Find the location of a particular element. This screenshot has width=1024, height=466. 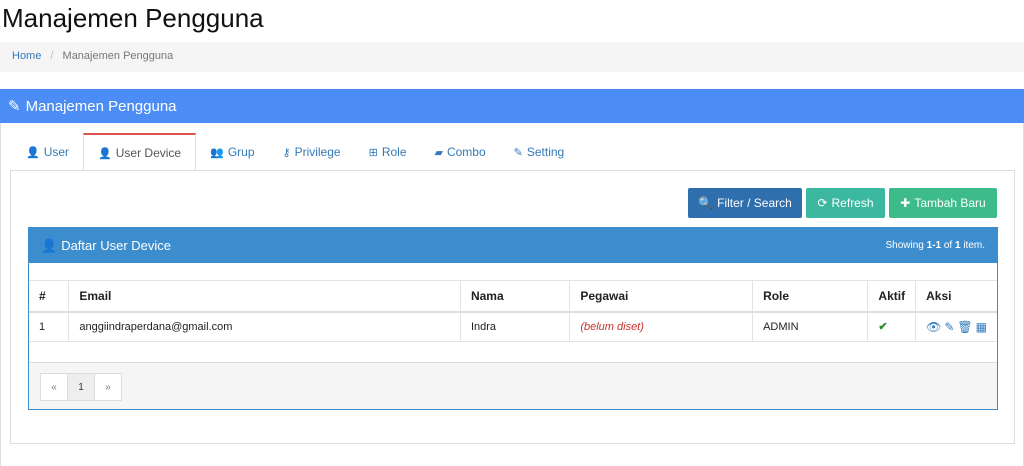

tab-grup: 👥 Grup is located at coordinates (232, 152).